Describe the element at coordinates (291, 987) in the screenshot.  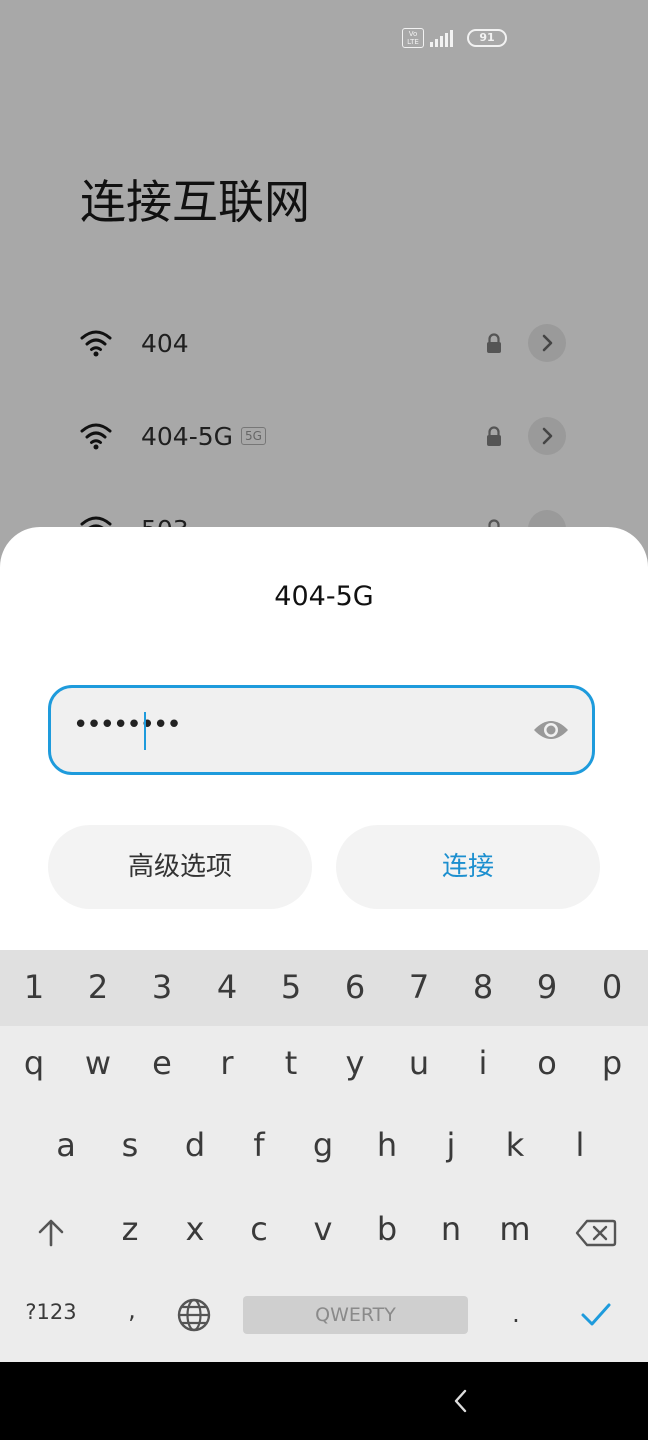
I see `key-5: 5` at that location.